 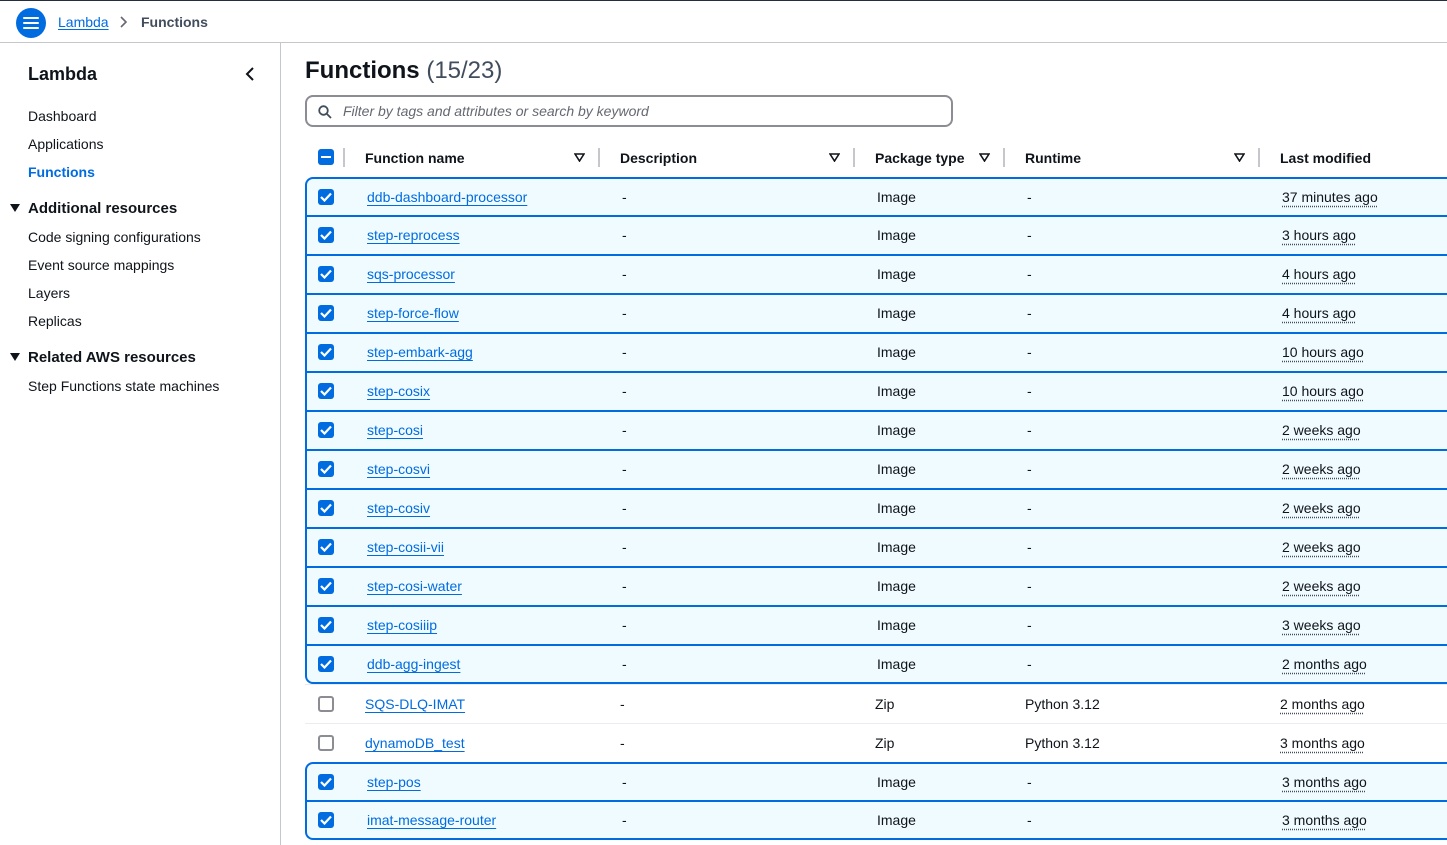 What do you see at coordinates (55, 321) in the screenshot?
I see `sidebar-item-replicas: Replicas` at bounding box center [55, 321].